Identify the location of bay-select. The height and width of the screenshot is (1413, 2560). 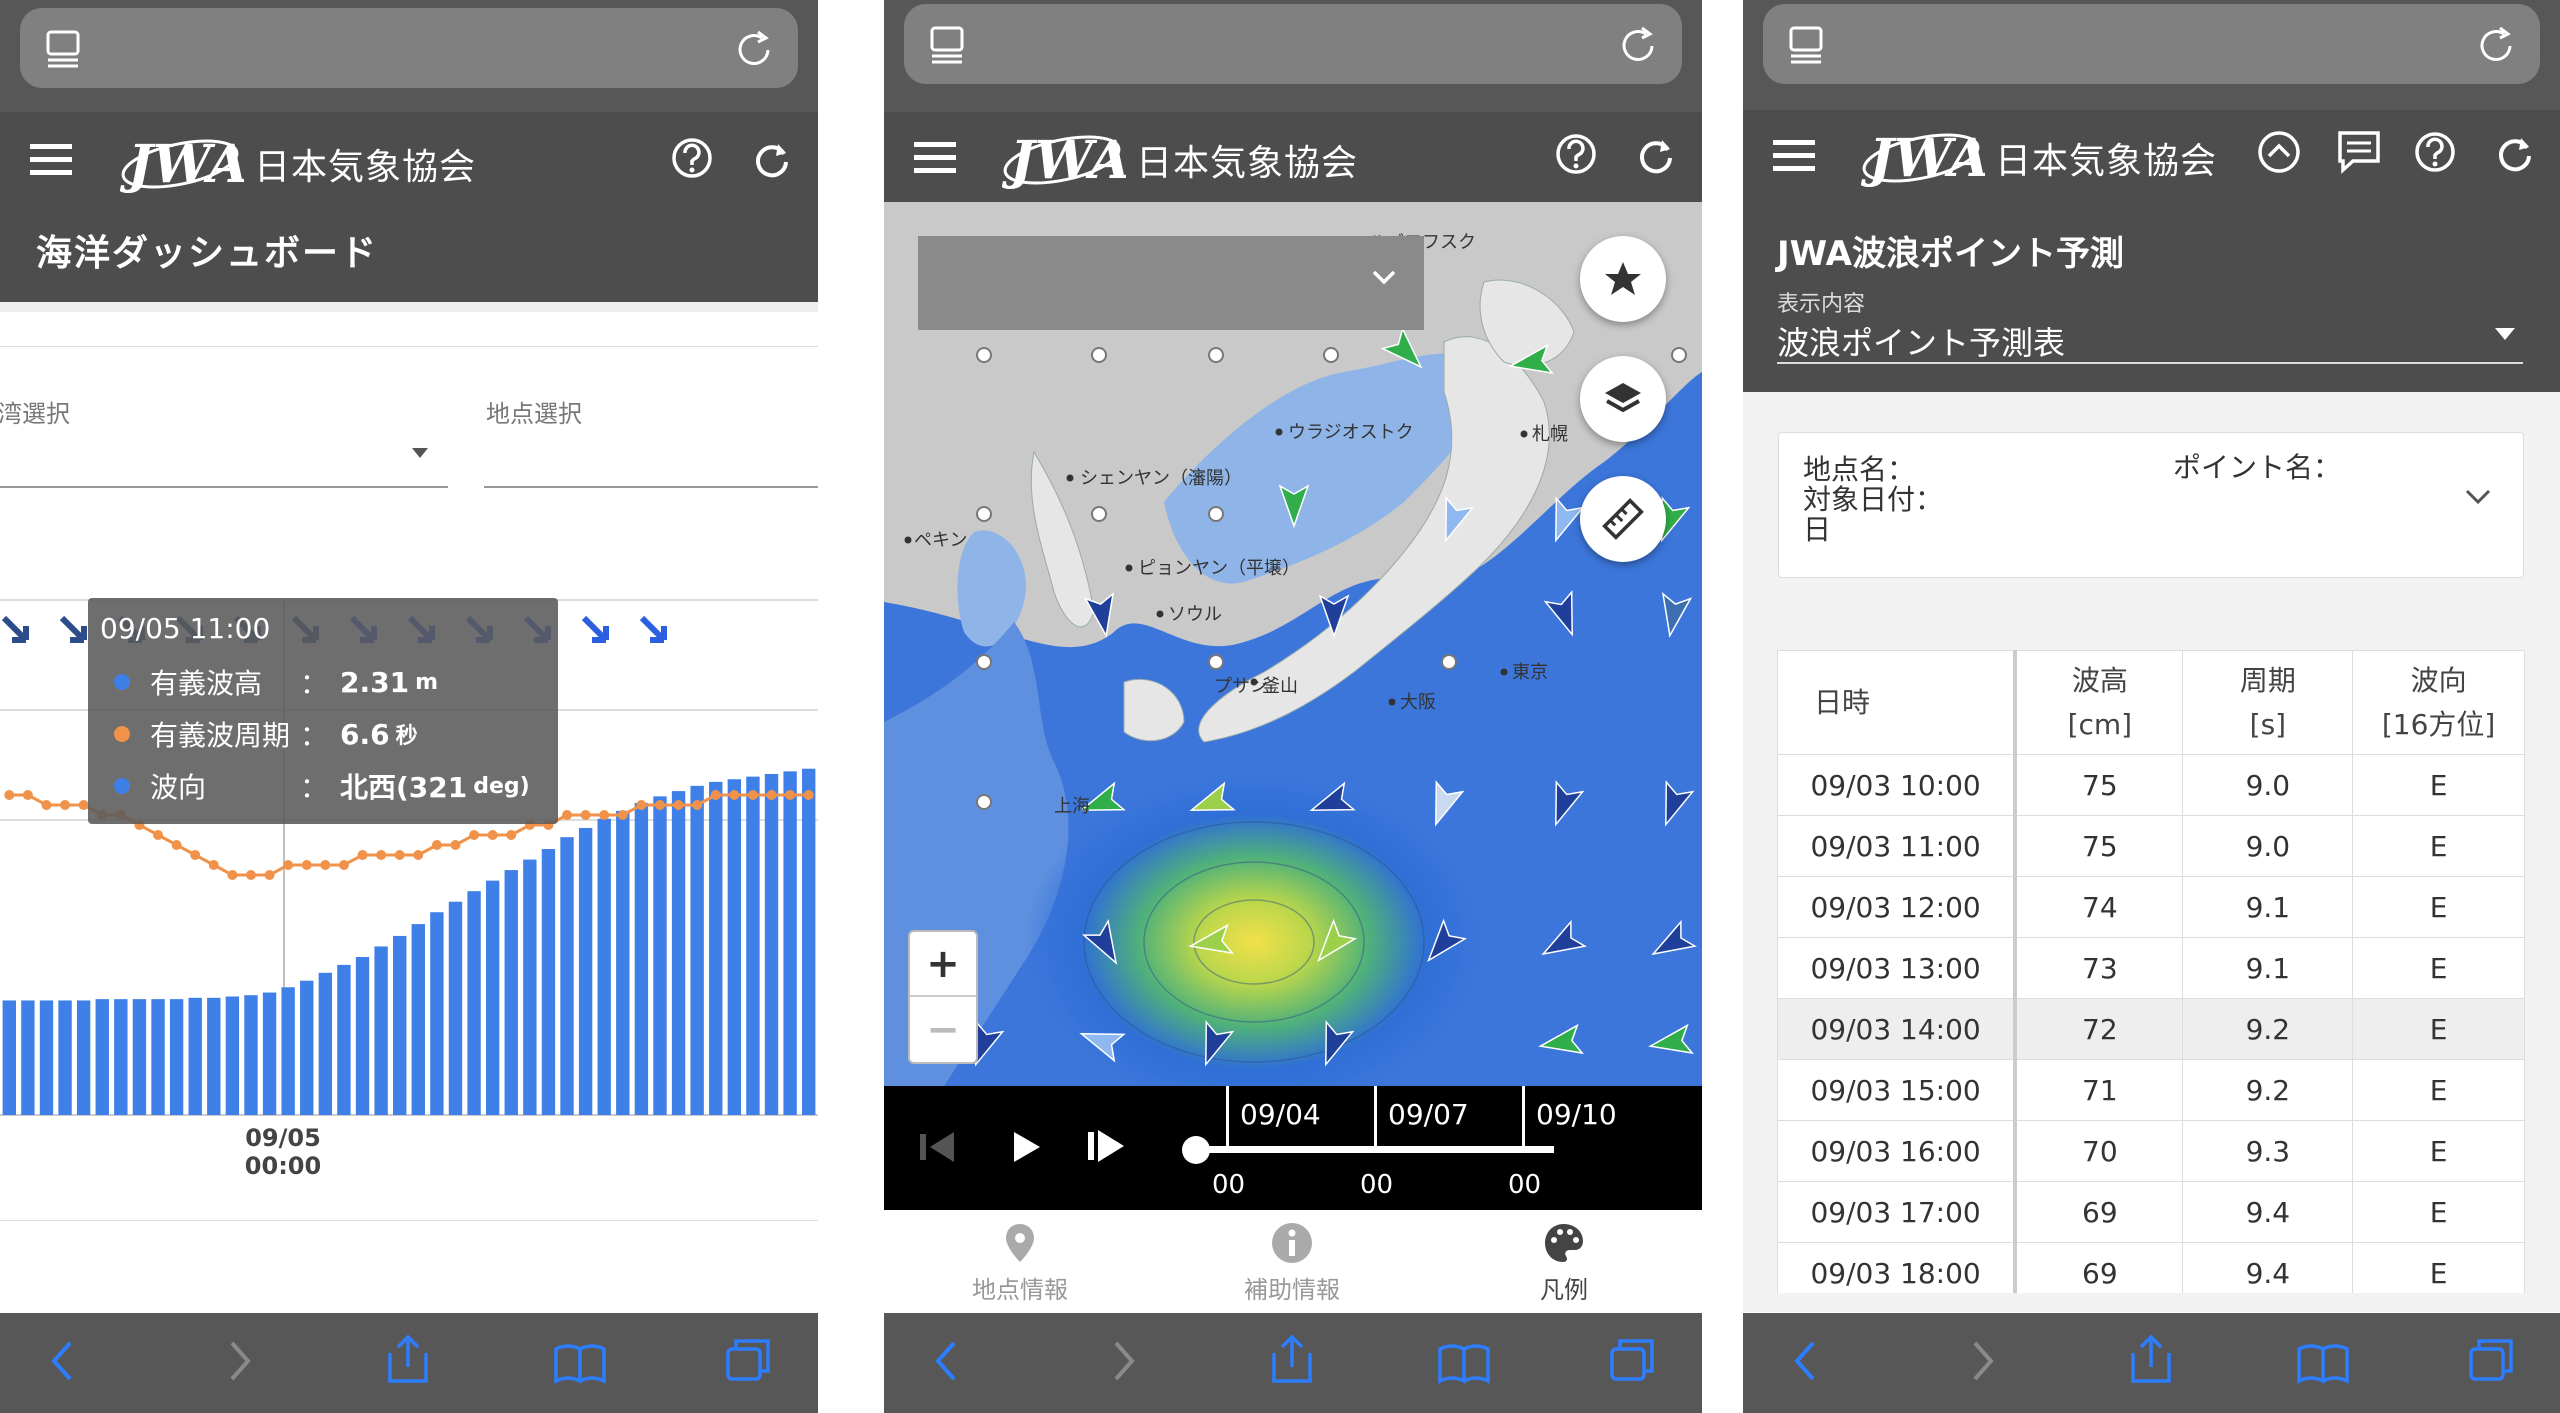
(224, 487).